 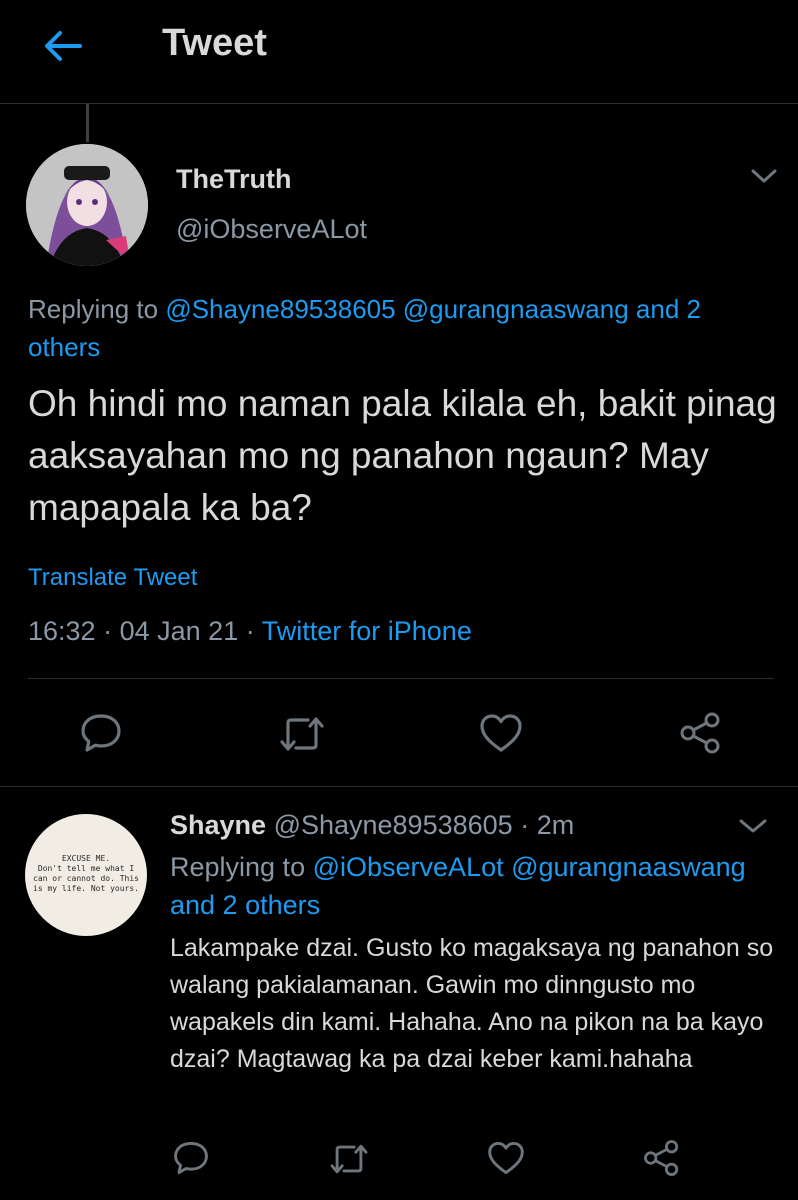 What do you see at coordinates (179, 631) in the screenshot?
I see `tweet-date: 04 Jan 21` at bounding box center [179, 631].